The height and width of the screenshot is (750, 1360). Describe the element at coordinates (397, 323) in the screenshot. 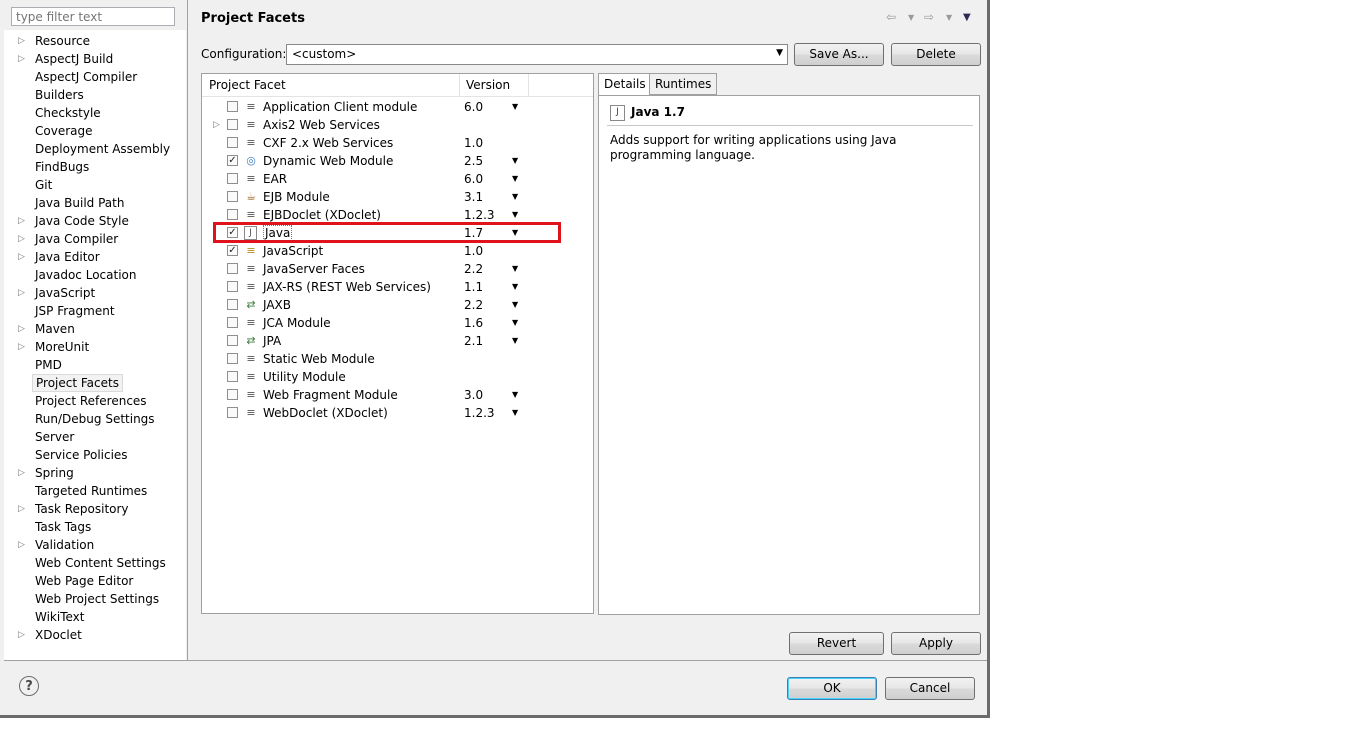

I see `facet-row: ≡ JCA Module 1.6 ▼` at that location.